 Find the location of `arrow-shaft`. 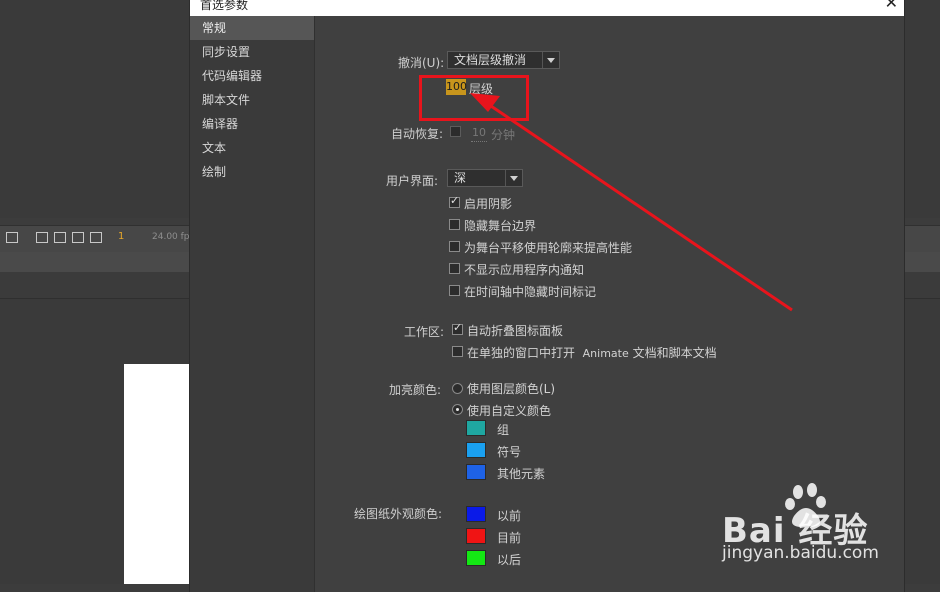

arrow-shaft is located at coordinates (640, 207).